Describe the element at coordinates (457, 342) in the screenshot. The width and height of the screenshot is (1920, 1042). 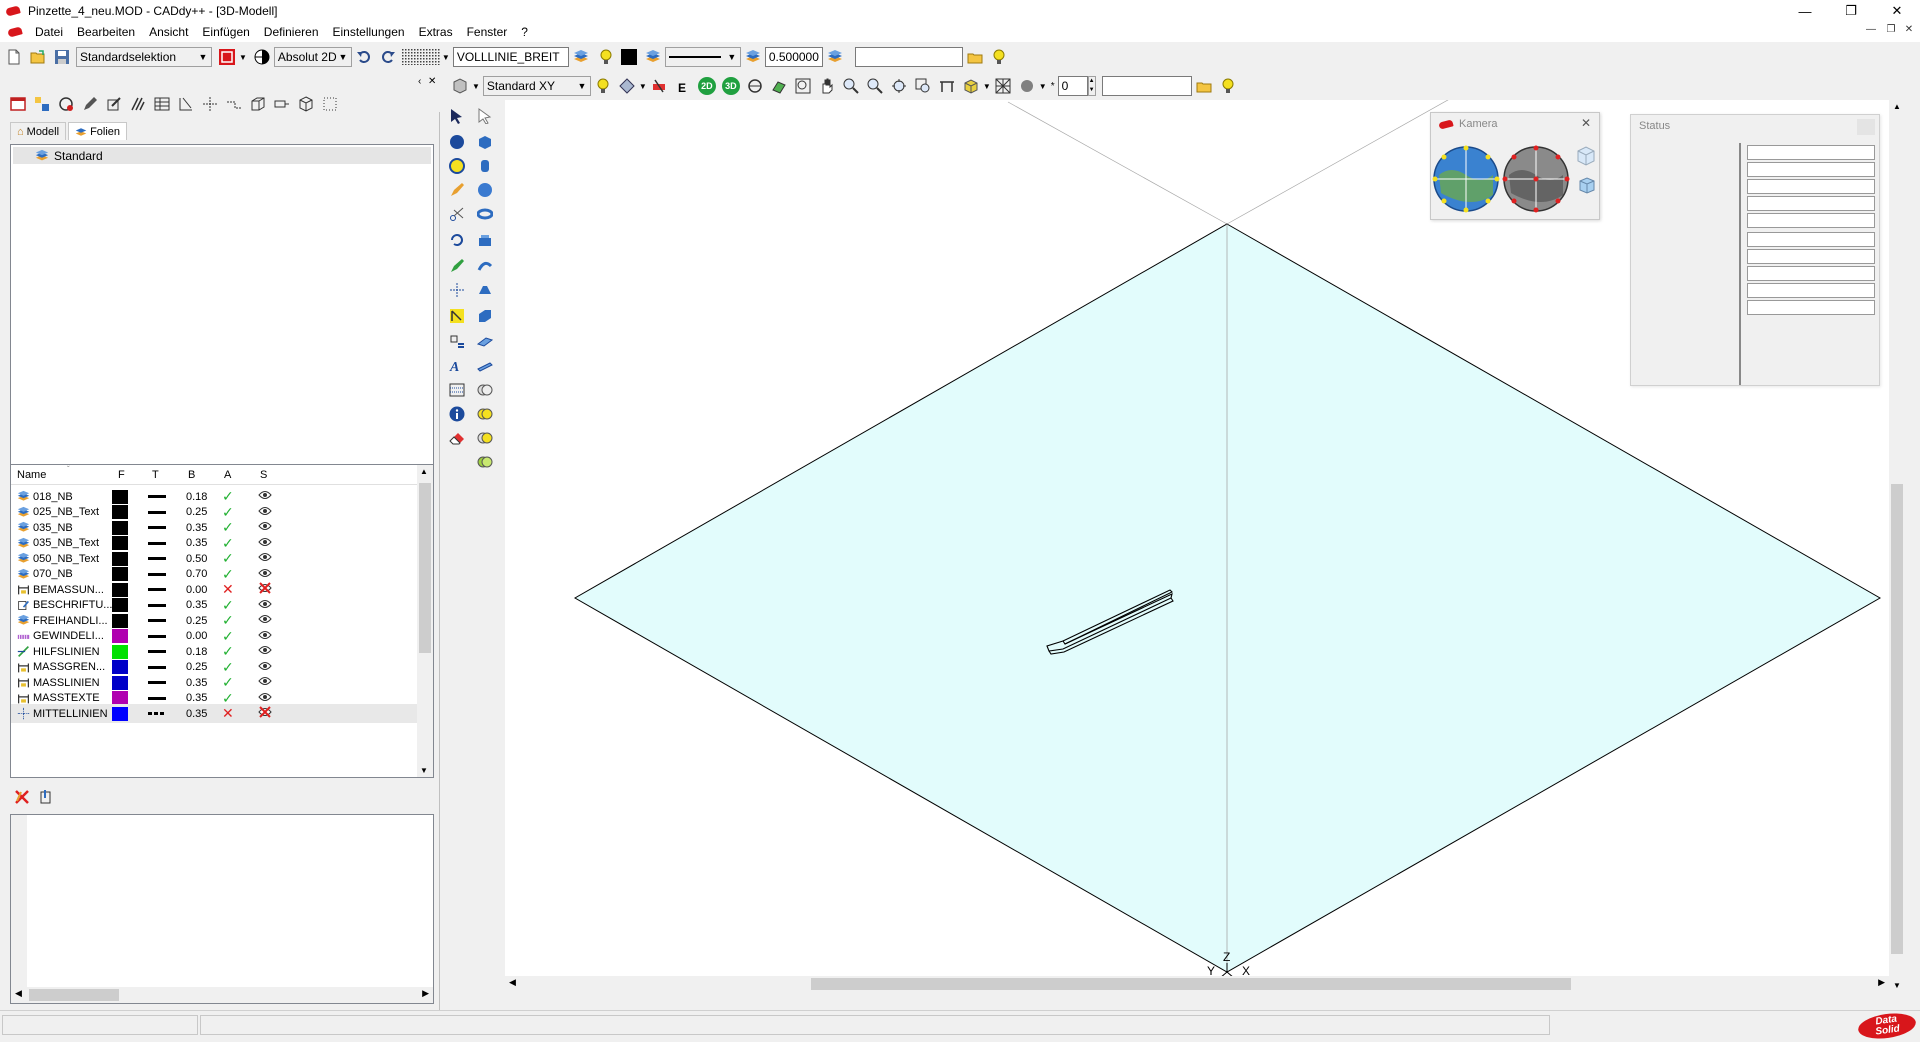
I see `tool-attribute-button` at that location.